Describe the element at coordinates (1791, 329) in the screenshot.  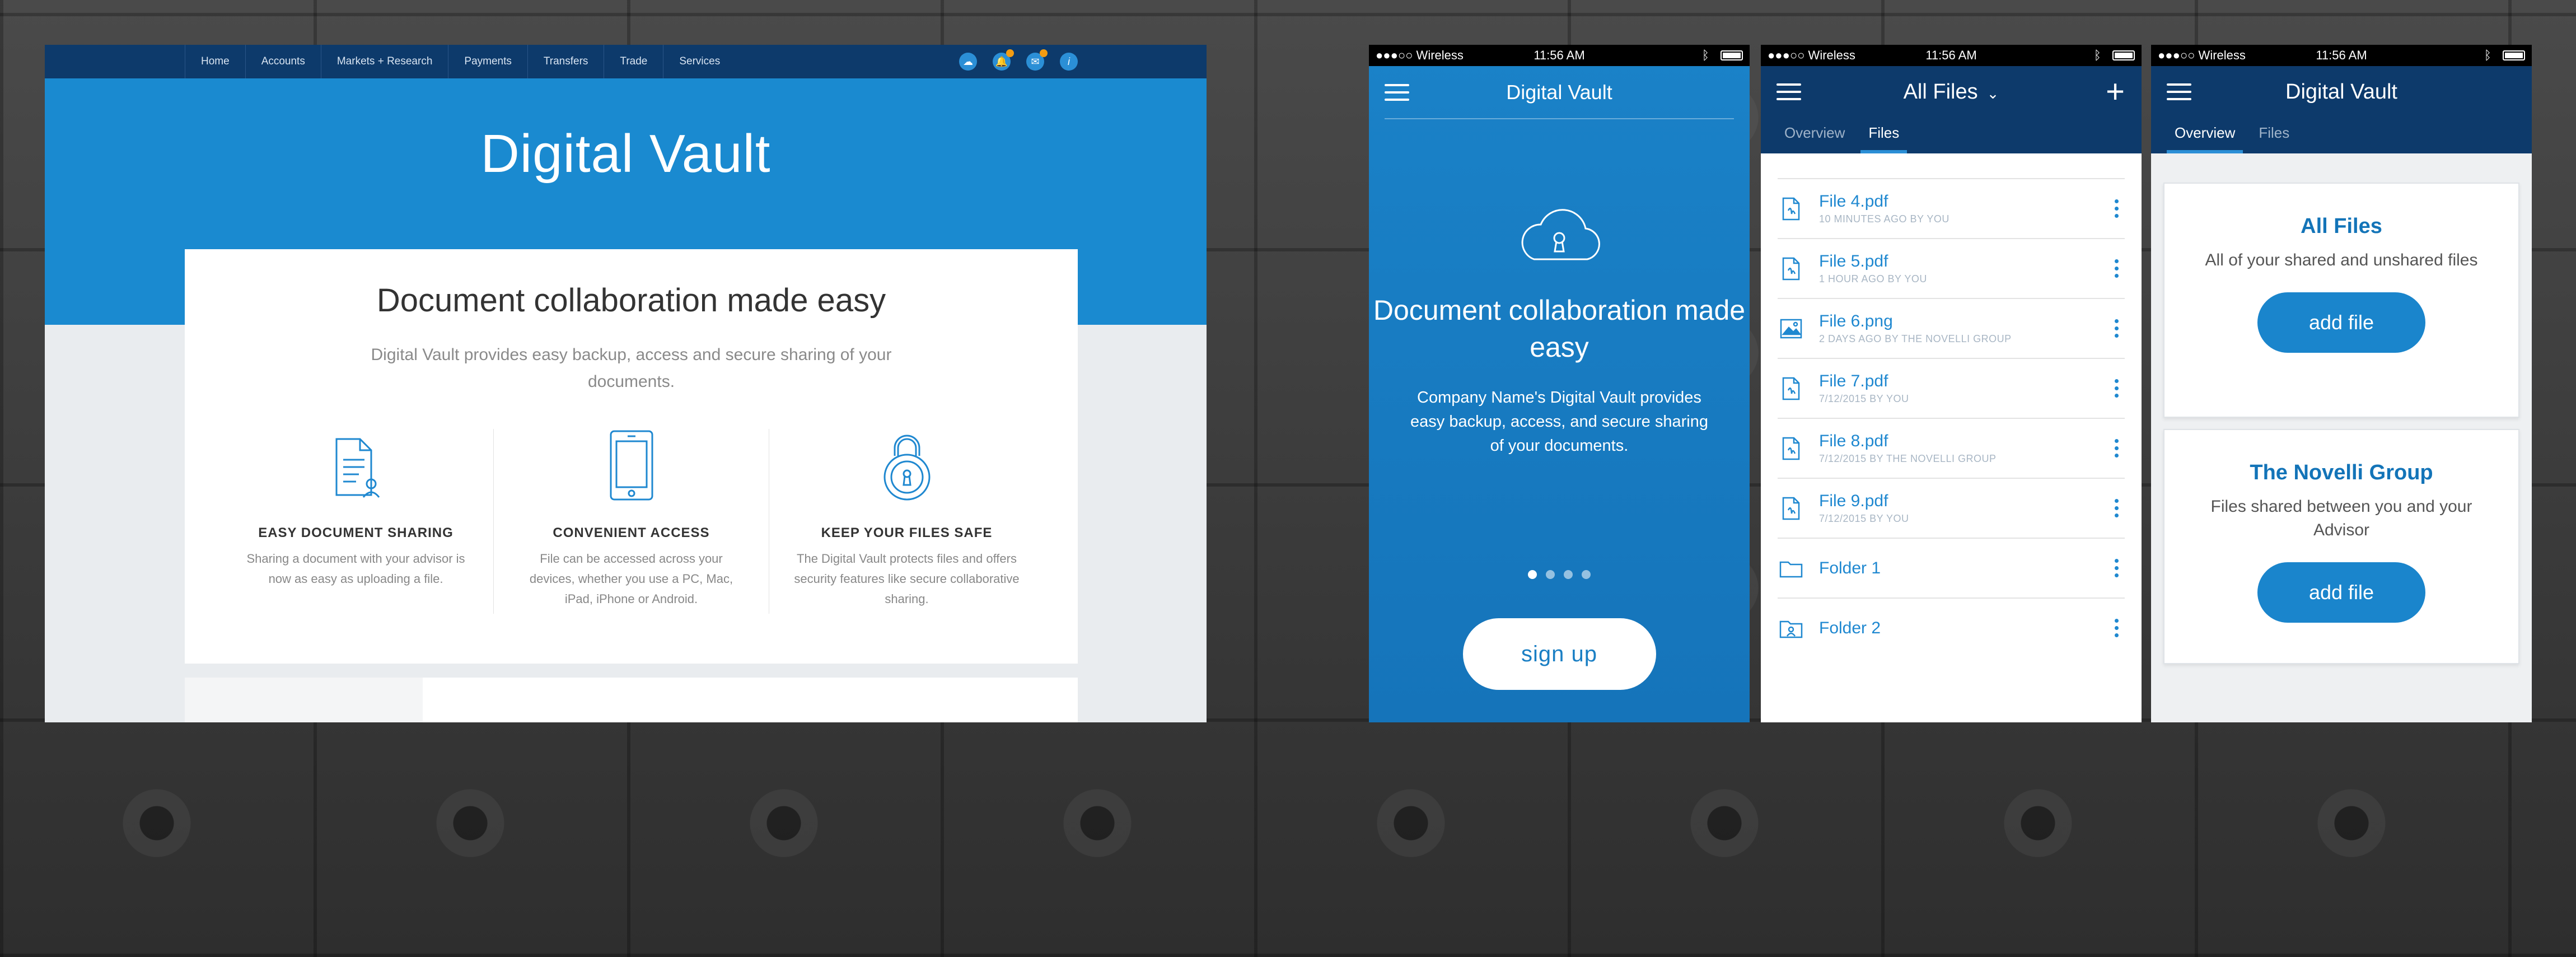
I see `image-file-icon` at that location.